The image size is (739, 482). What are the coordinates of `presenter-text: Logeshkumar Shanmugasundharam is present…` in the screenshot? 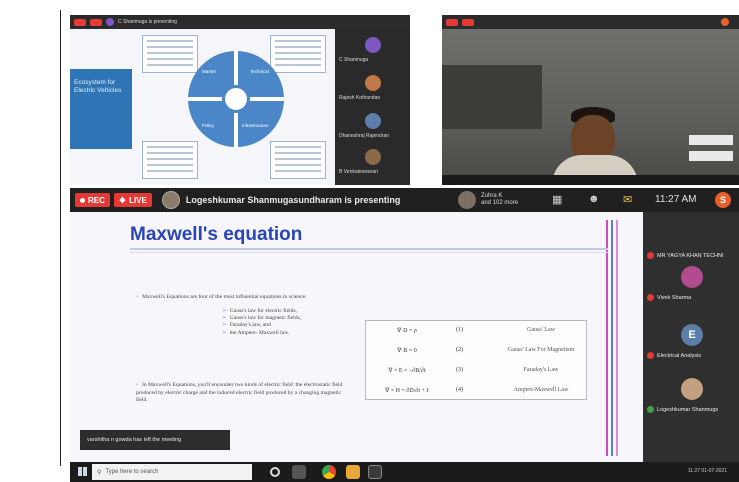 It's located at (293, 200).